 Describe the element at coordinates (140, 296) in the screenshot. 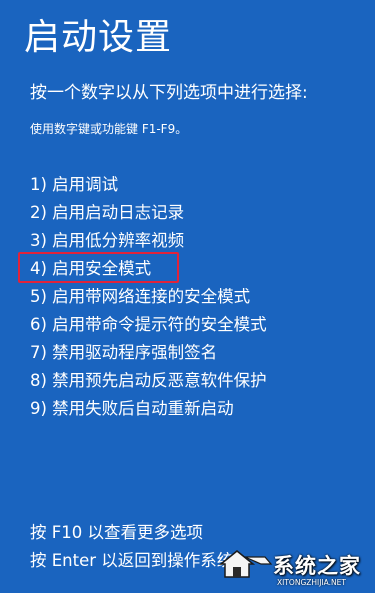

I see `option-label: 5) 启用带网络连接的安全模式` at that location.